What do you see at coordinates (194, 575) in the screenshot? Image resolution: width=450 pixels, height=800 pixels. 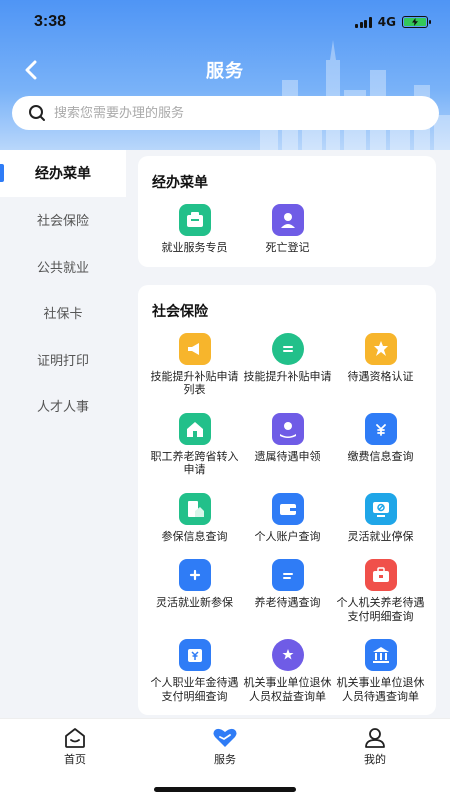 I see `house-plus-icon` at bounding box center [194, 575].